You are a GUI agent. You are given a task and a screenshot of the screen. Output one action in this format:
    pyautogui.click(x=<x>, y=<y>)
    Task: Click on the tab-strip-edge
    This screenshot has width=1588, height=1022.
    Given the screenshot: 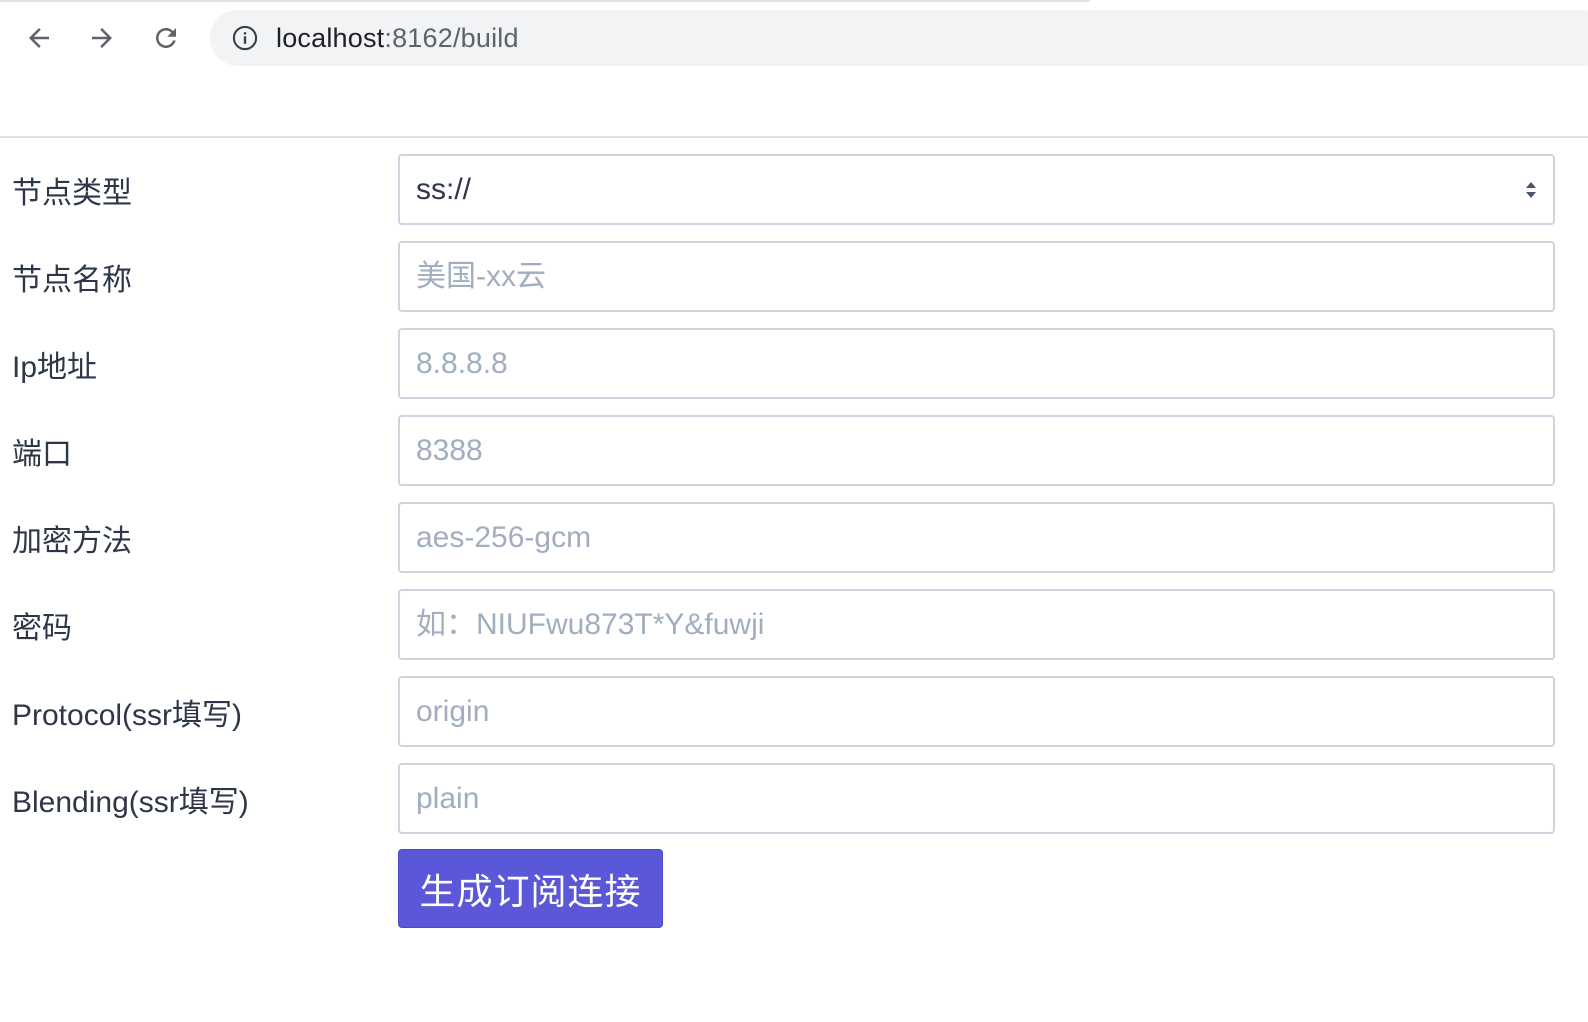 What is the action you would take?
    pyautogui.click(x=545, y=1)
    